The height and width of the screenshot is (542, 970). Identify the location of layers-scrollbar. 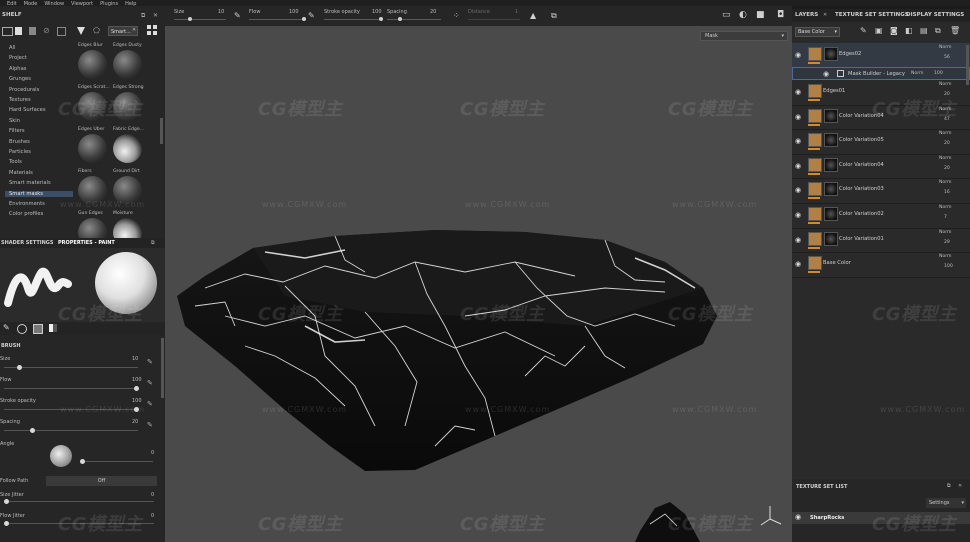
(967, 65).